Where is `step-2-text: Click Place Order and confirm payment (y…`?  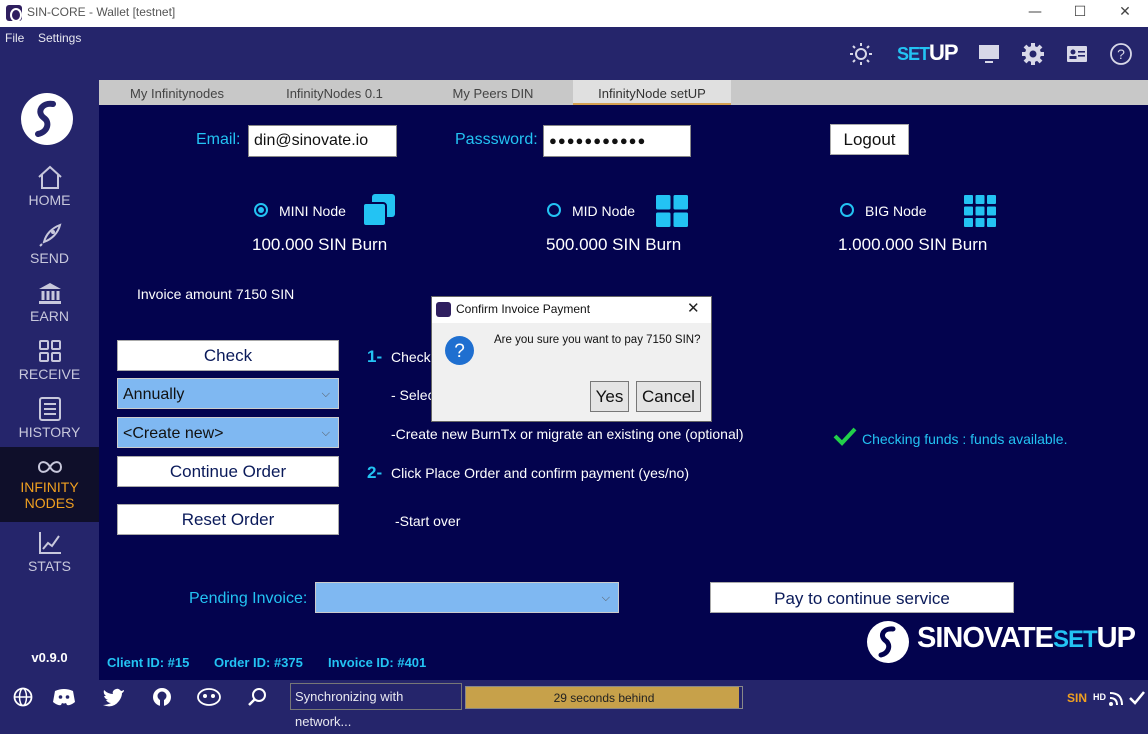 step-2-text: Click Place Order and confirm payment (y… is located at coordinates (540, 473).